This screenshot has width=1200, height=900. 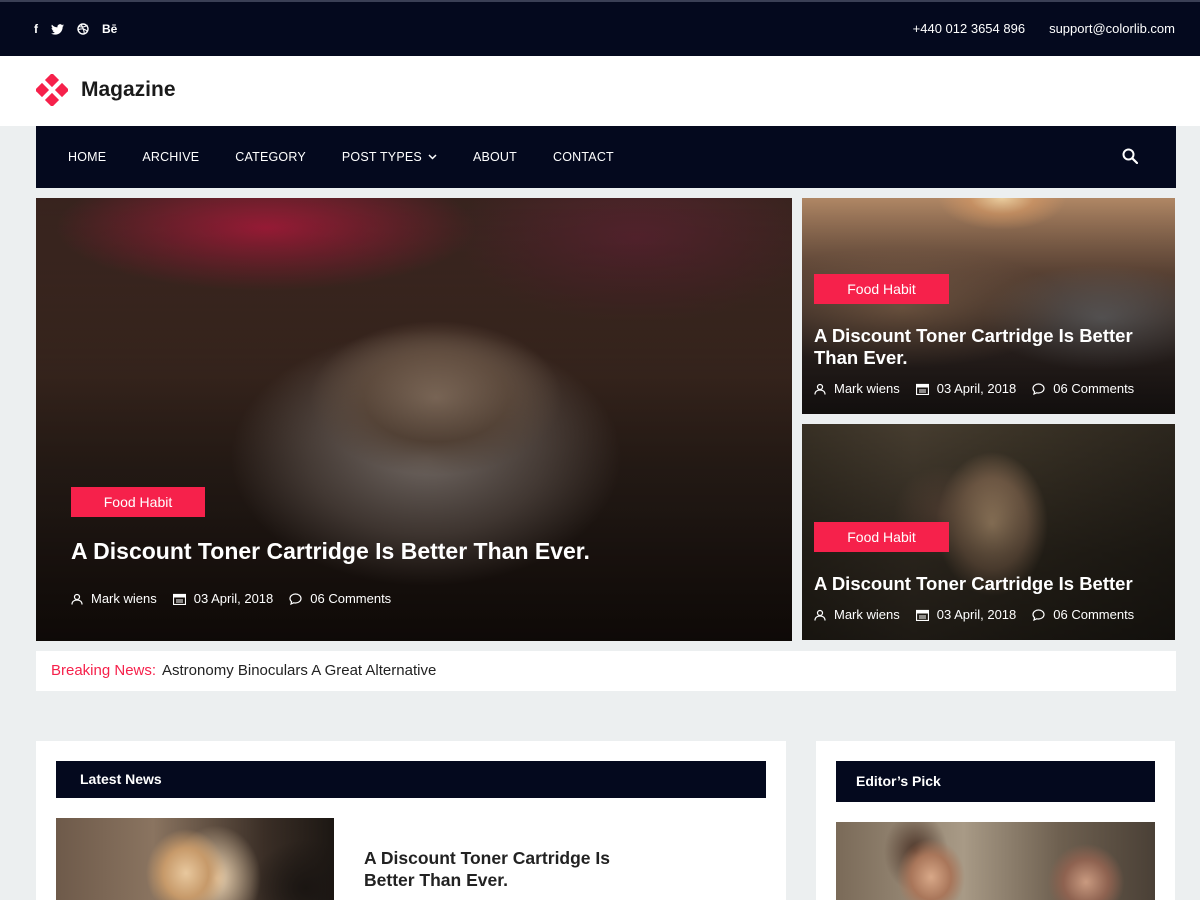 I want to click on email-link: support@colorlib.com, so click(x=1112, y=28).